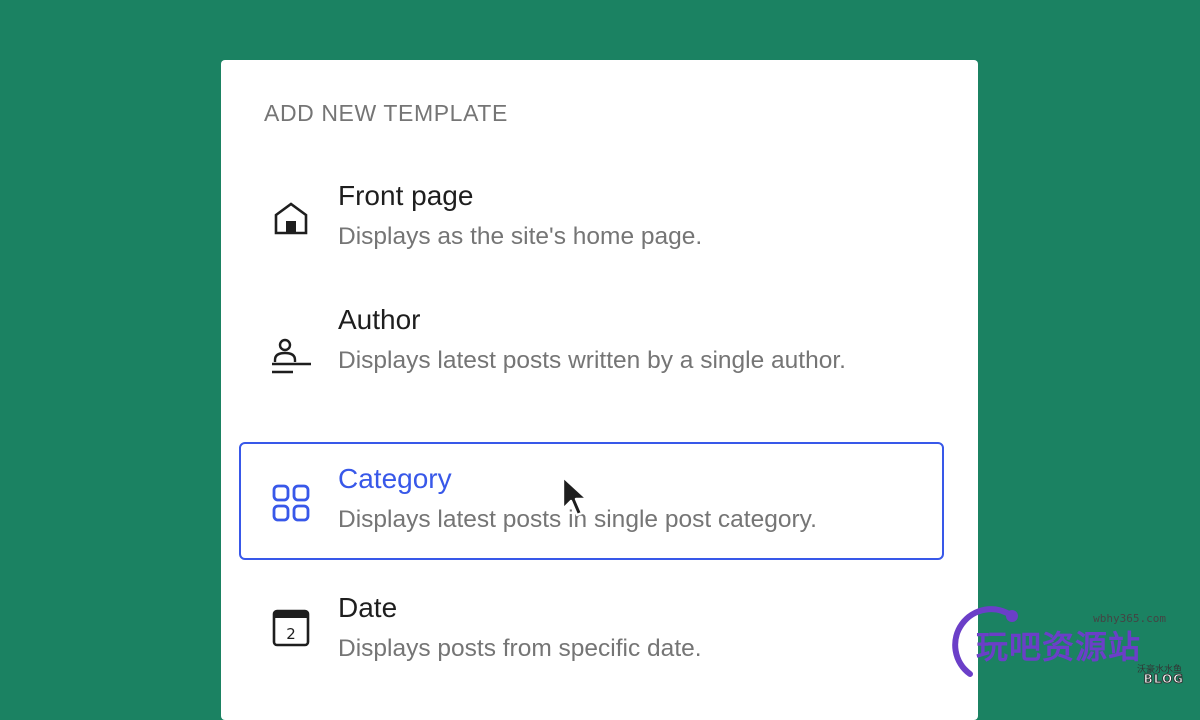 The width and height of the screenshot is (1200, 720). I want to click on mouse-cursor-icon, so click(575, 496).